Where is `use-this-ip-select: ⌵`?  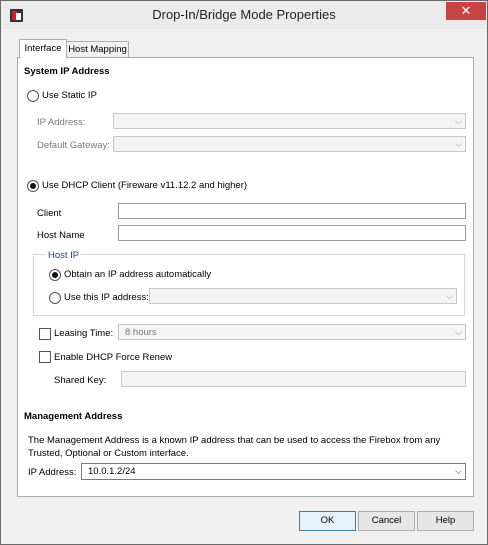
use-this-ip-select: ⌵ is located at coordinates (303, 296).